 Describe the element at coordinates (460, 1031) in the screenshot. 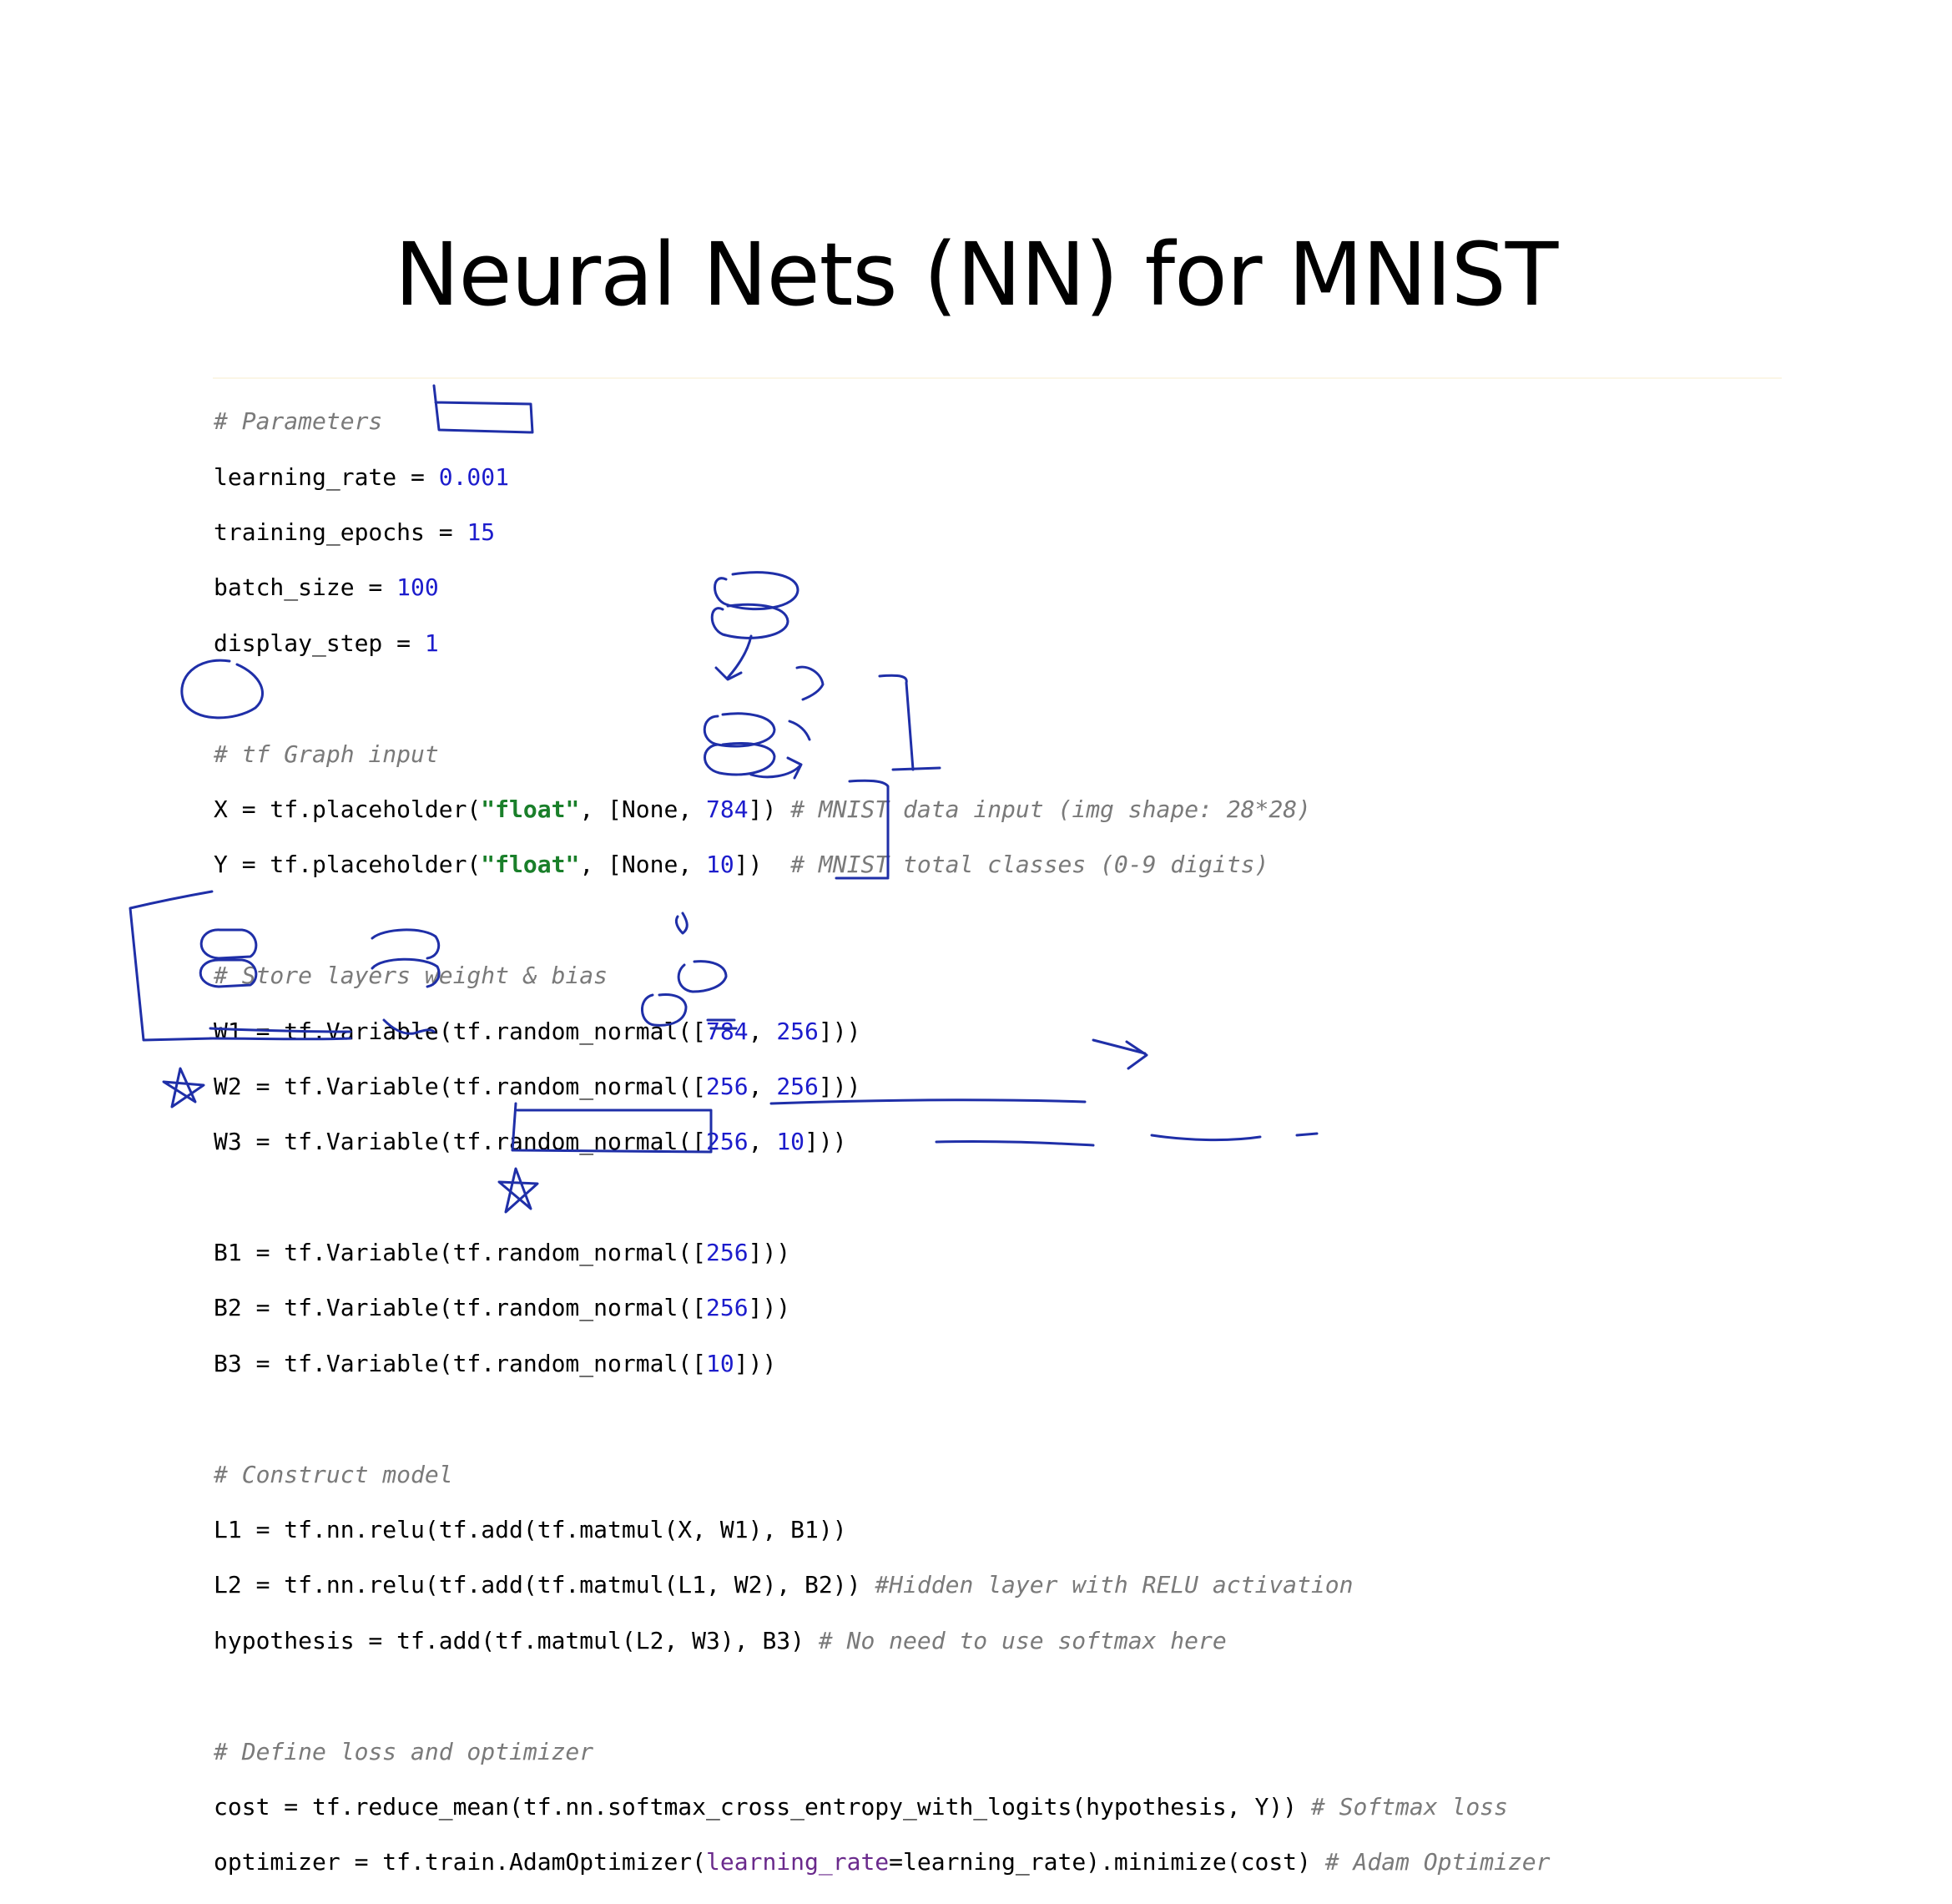

I see `code-text: W1 = tf.Variable(tf.random_normal([` at that location.